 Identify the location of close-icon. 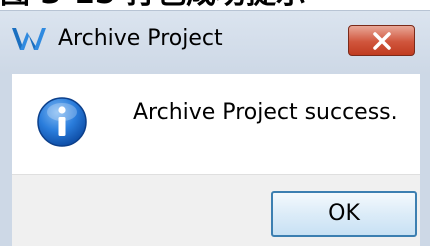
(382, 41).